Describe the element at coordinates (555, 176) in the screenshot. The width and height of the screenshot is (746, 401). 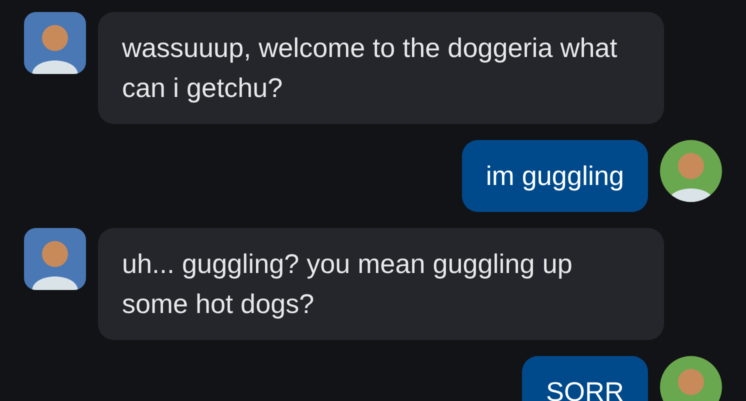
I see `sent-message: im guggling` at that location.